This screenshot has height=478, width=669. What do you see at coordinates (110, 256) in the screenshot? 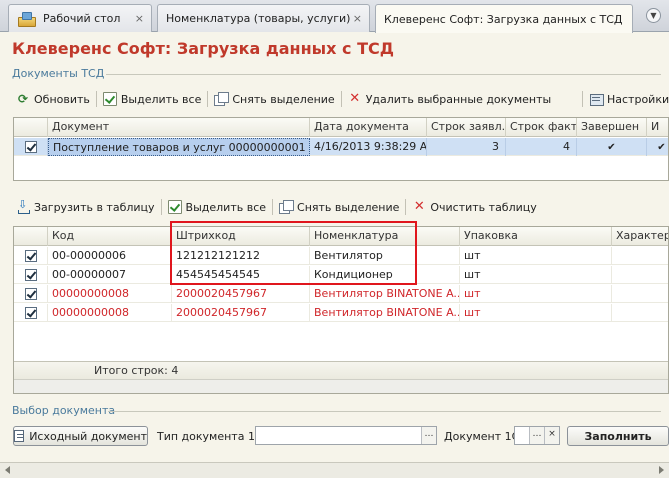
I see `code-cell: 00-00000006` at bounding box center [110, 256].